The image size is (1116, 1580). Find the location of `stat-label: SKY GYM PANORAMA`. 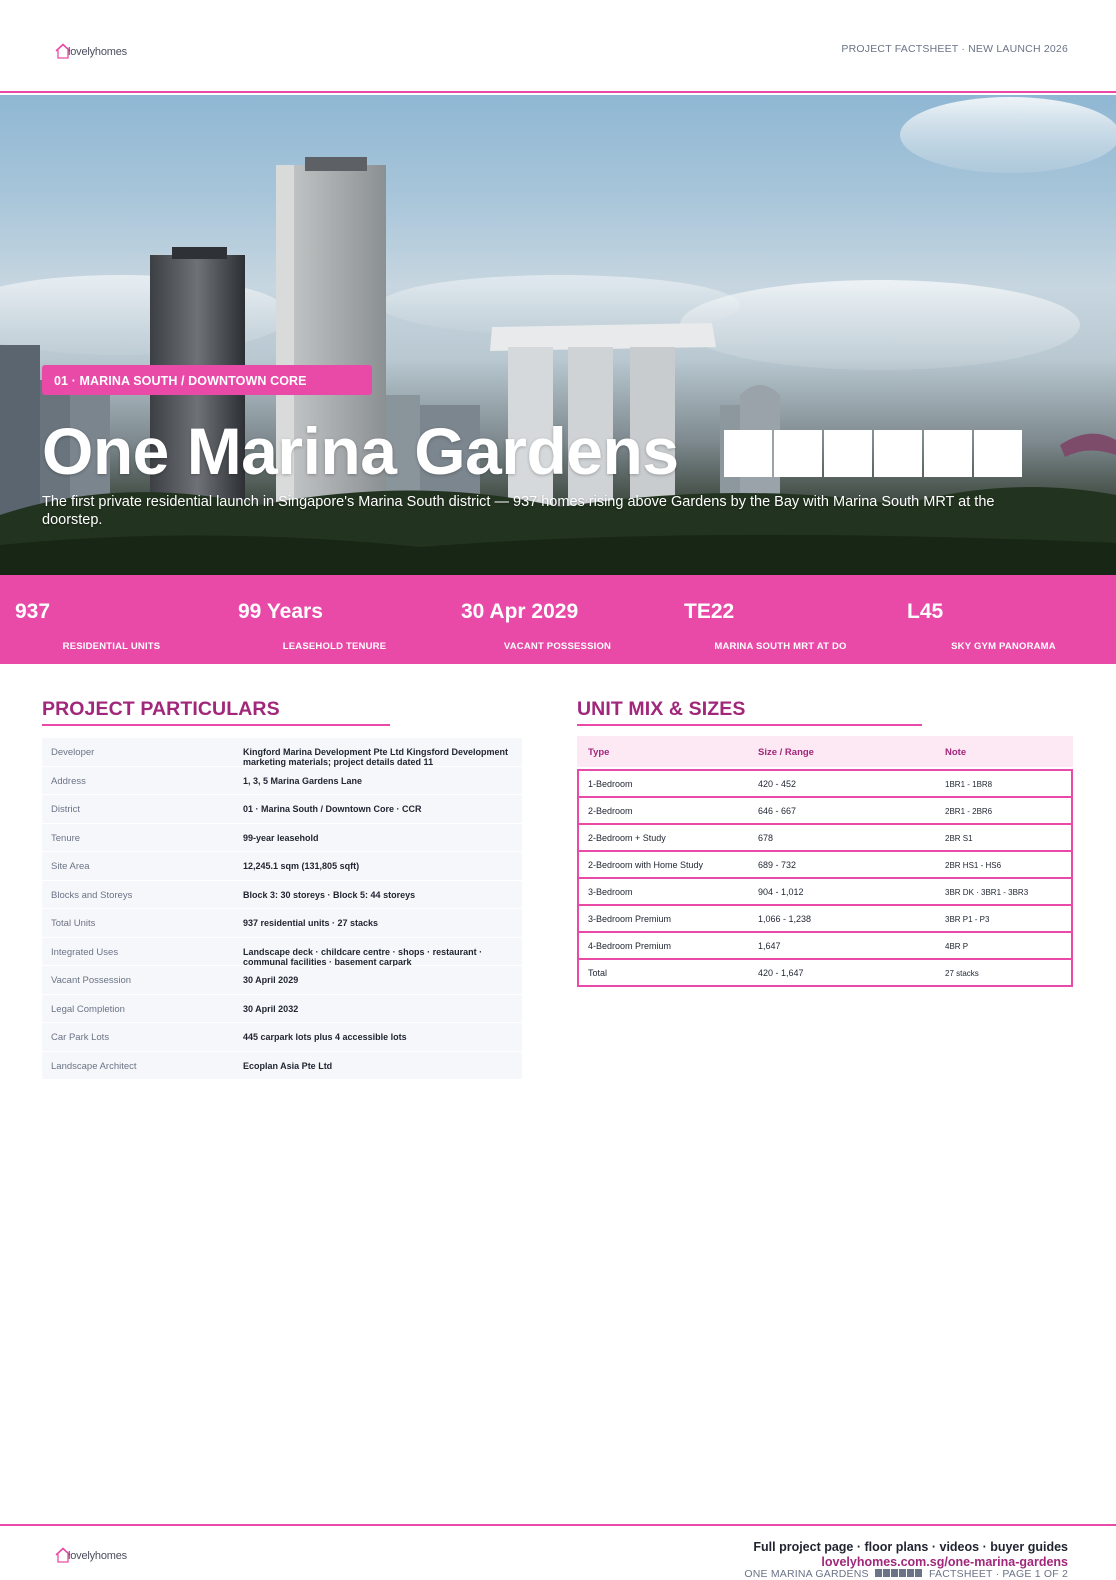

stat-label: SKY GYM PANORAMA is located at coordinates (1003, 646).